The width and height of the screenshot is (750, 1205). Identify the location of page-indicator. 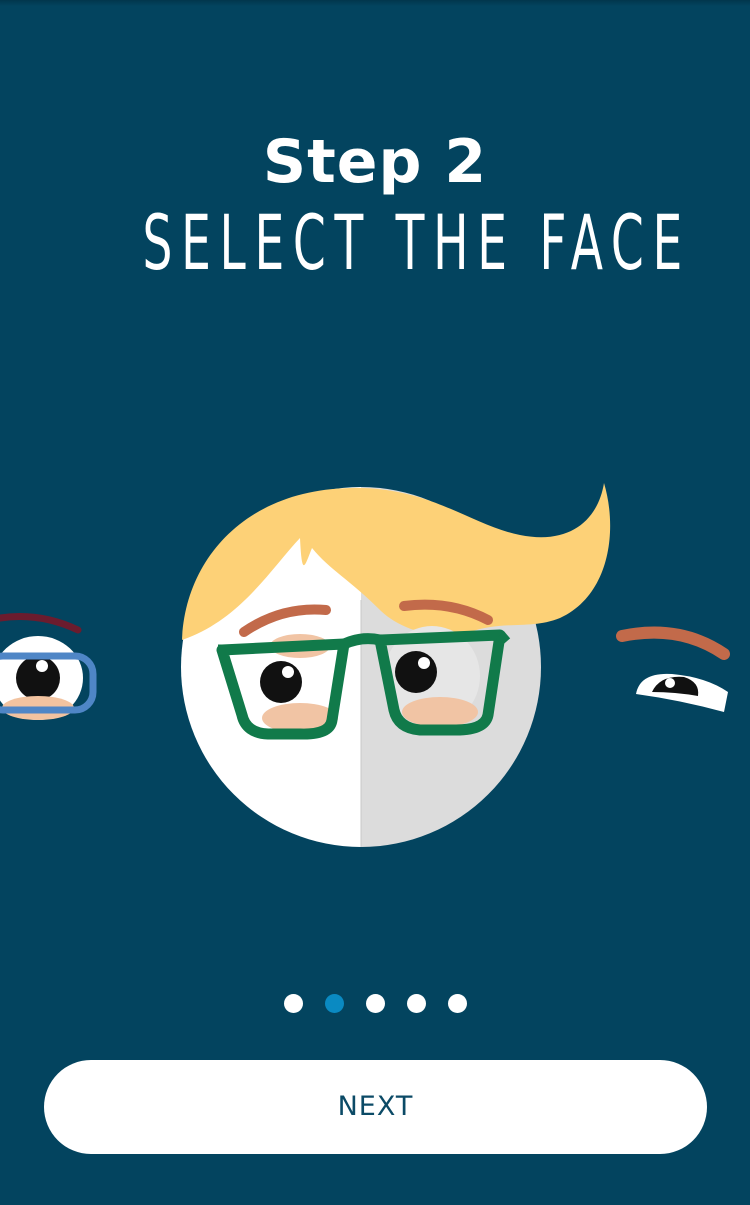
(375, 1003).